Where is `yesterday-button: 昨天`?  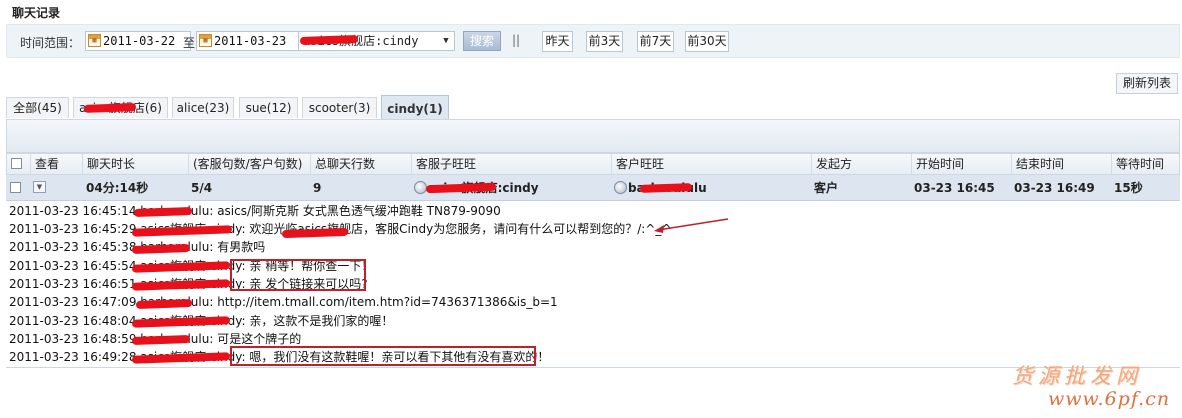
yesterday-button: 昨天 is located at coordinates (557, 41).